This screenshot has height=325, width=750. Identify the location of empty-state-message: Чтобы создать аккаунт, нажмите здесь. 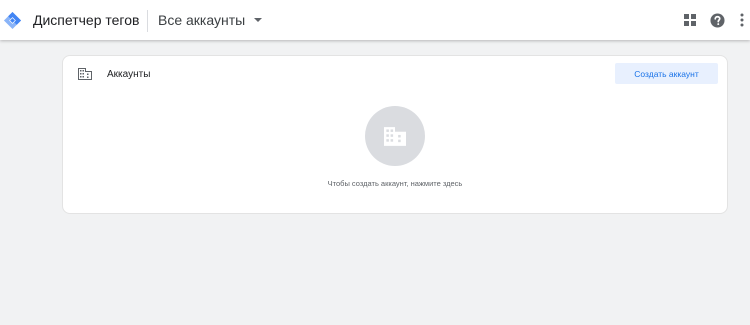
(395, 183).